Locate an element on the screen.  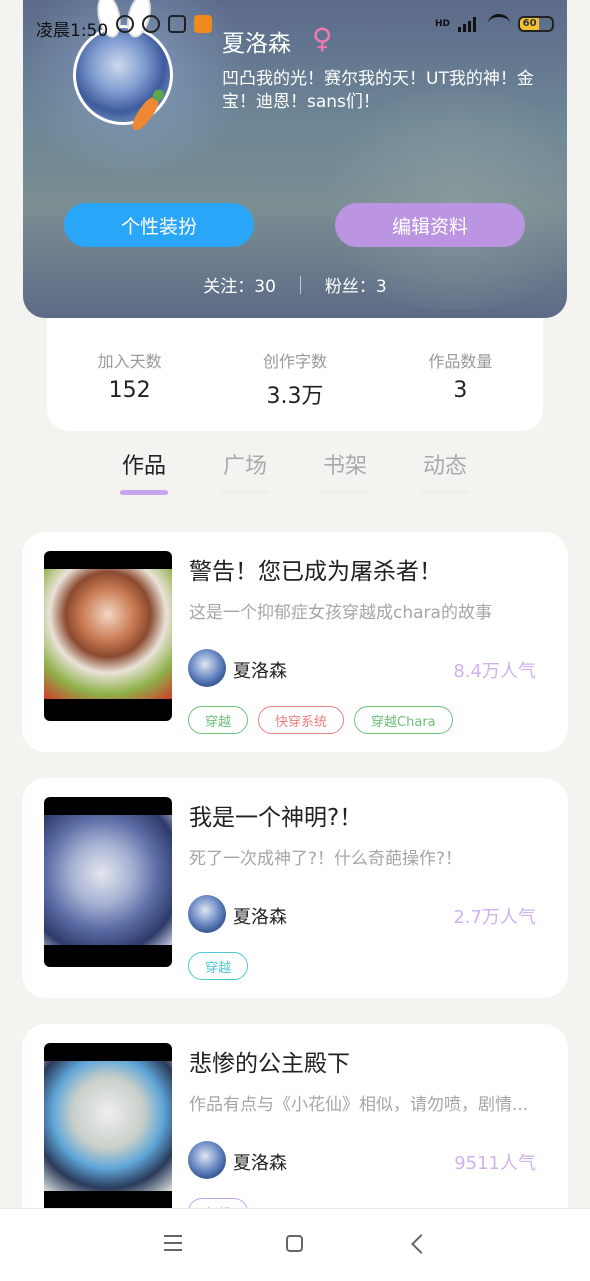
back-icon is located at coordinates (421, 1244).